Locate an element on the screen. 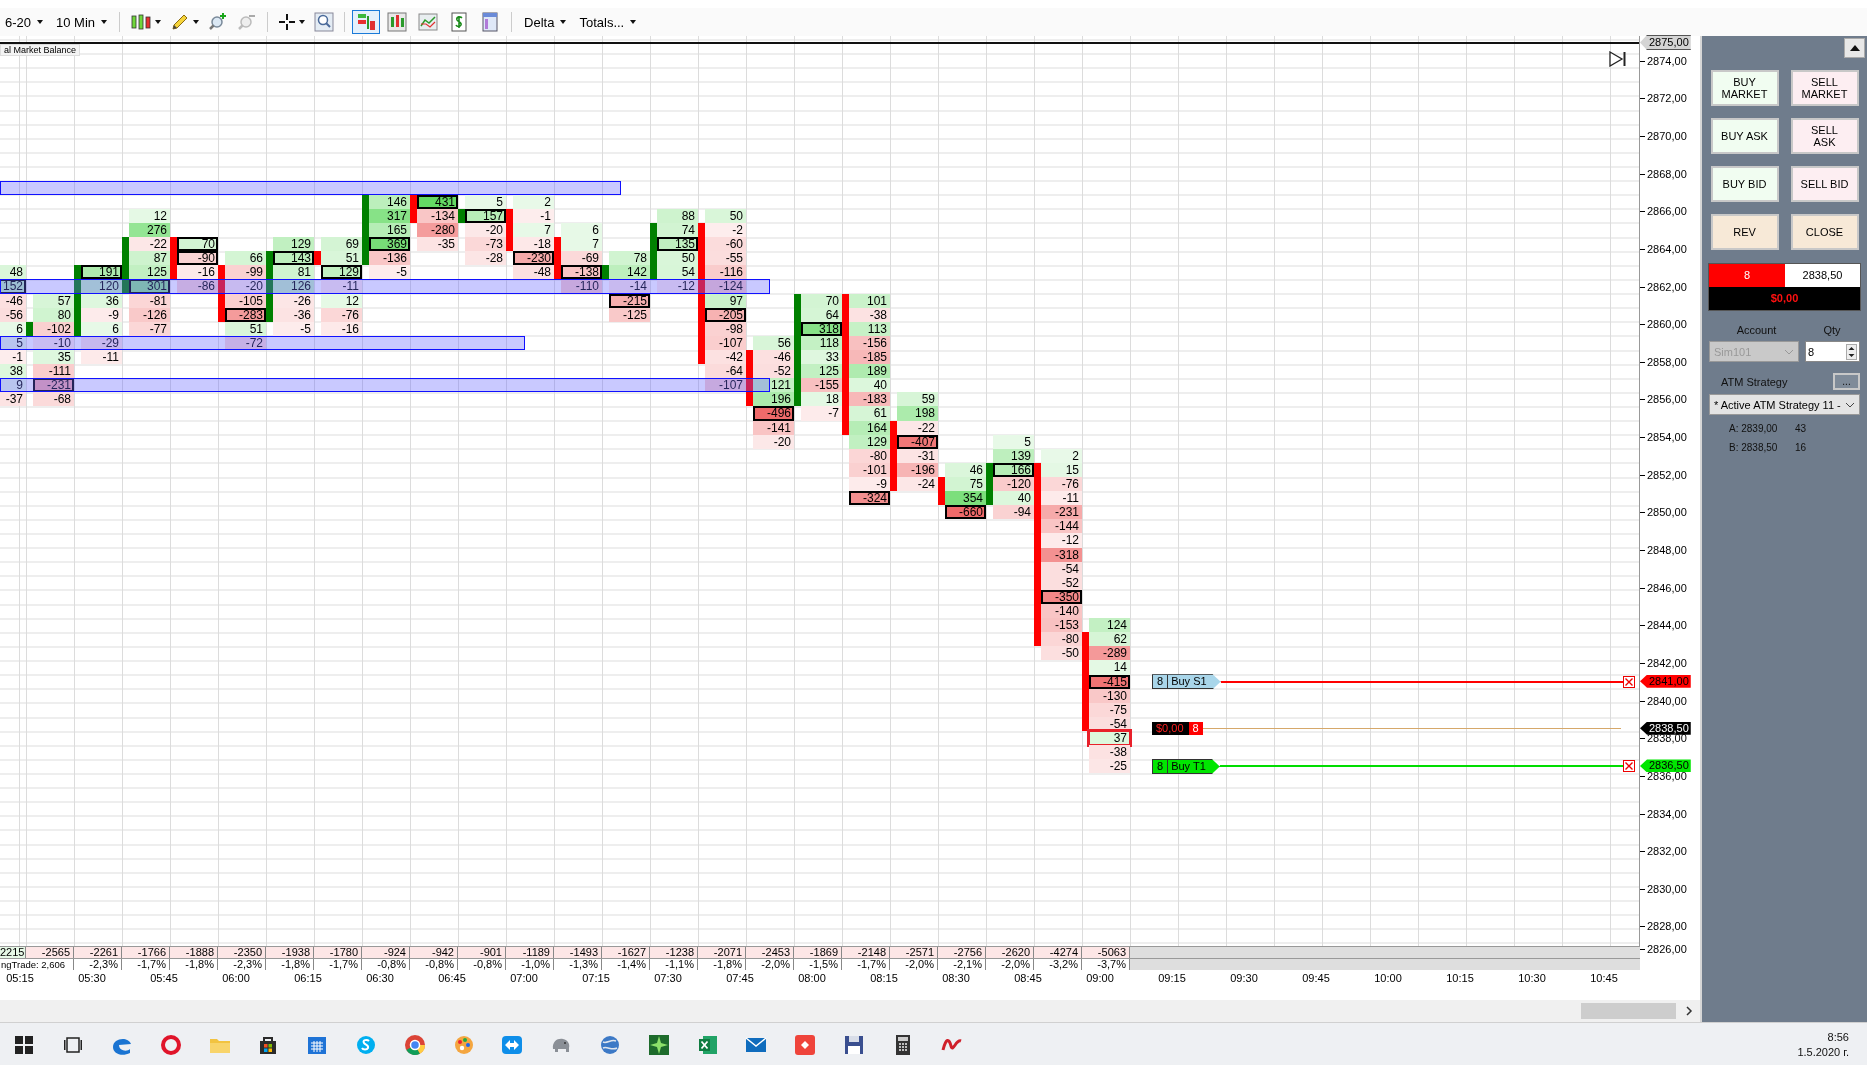  footprint-cell: -289 is located at coordinates (1109, 653).